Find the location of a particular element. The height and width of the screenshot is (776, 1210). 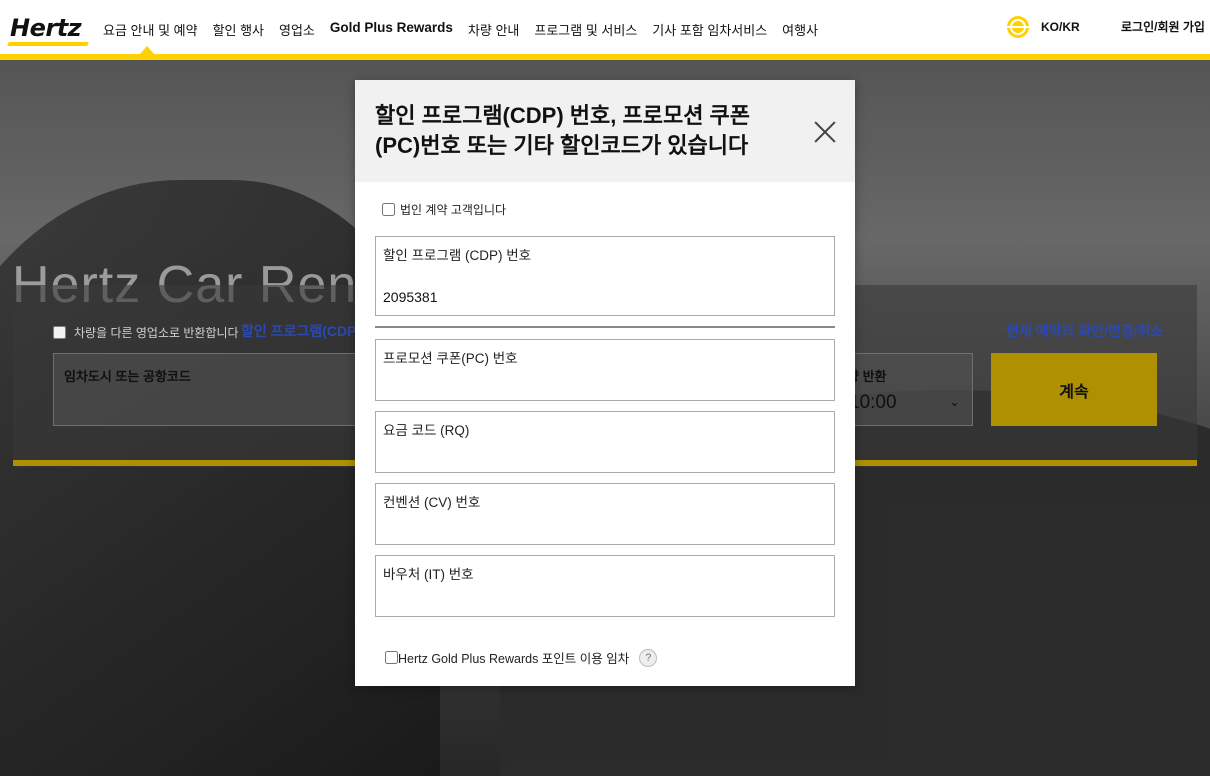

convention-number-label: 컨벤션 (CV) 번호 is located at coordinates (432, 502).